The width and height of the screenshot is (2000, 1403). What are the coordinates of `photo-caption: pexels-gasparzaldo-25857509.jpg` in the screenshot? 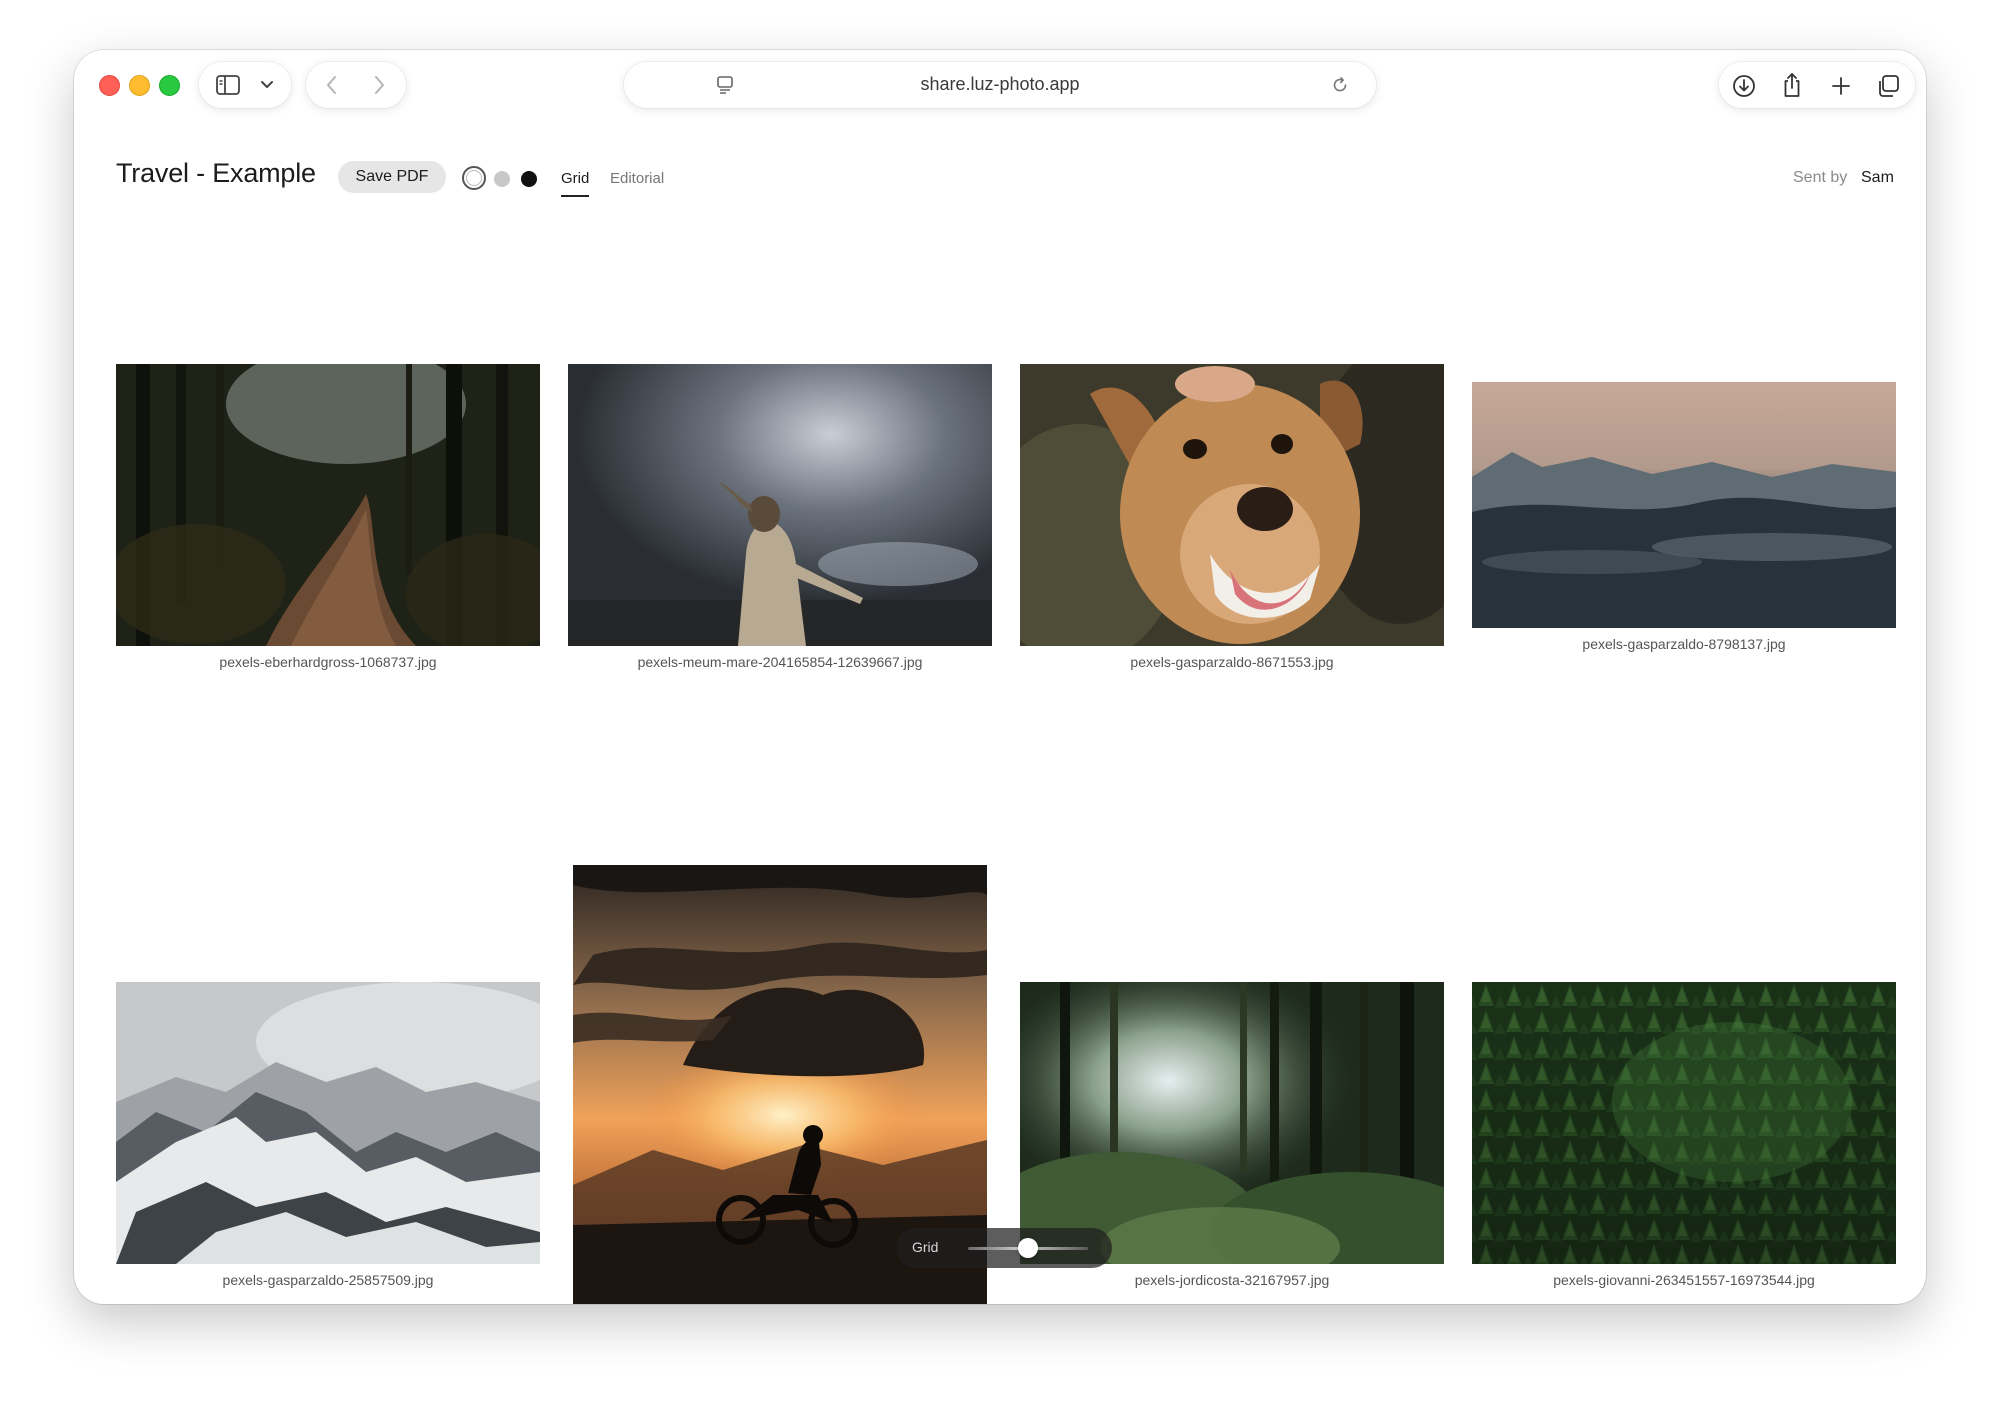 It's located at (328, 1280).